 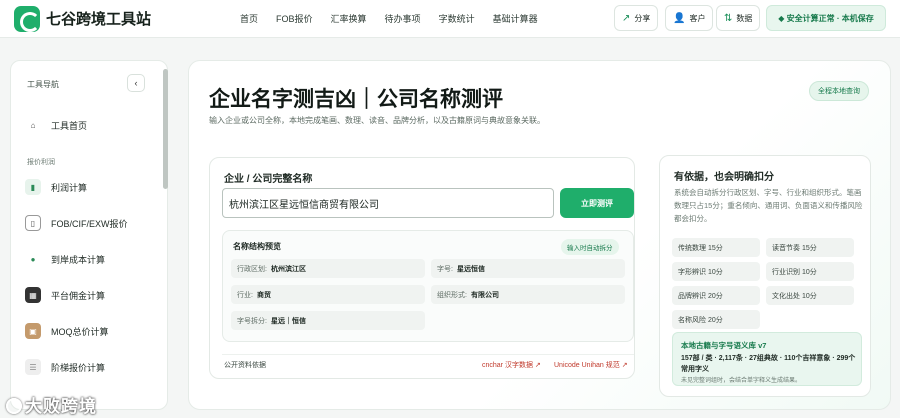 I want to click on score-chip: 名称风险 20分, so click(x=716, y=319).